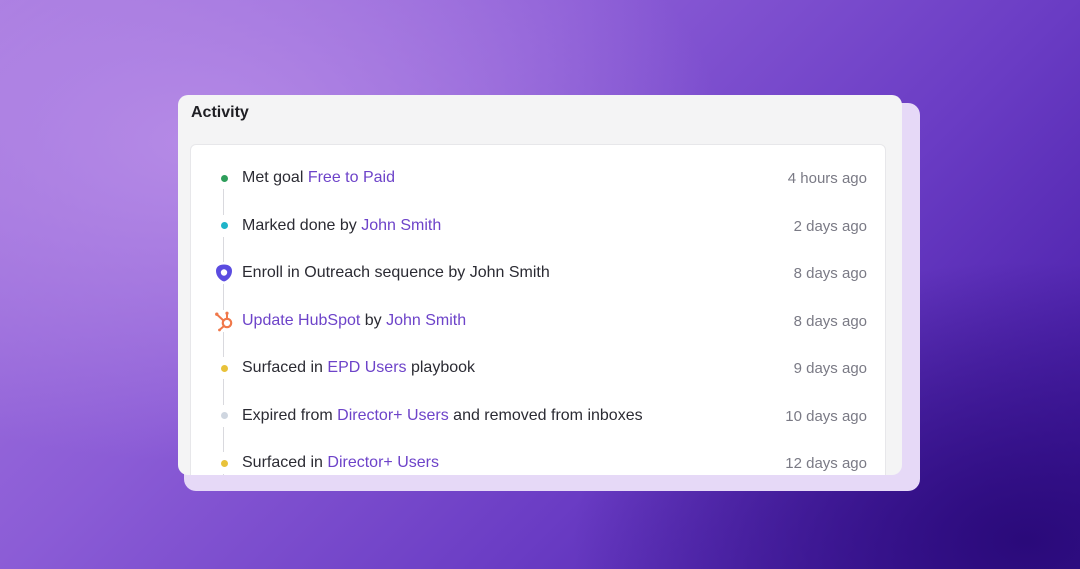 The height and width of the screenshot is (569, 1080). What do you see at coordinates (538, 368) in the screenshot?
I see `activity-row: Surfaced in EPD Users playbook 9 days ago` at bounding box center [538, 368].